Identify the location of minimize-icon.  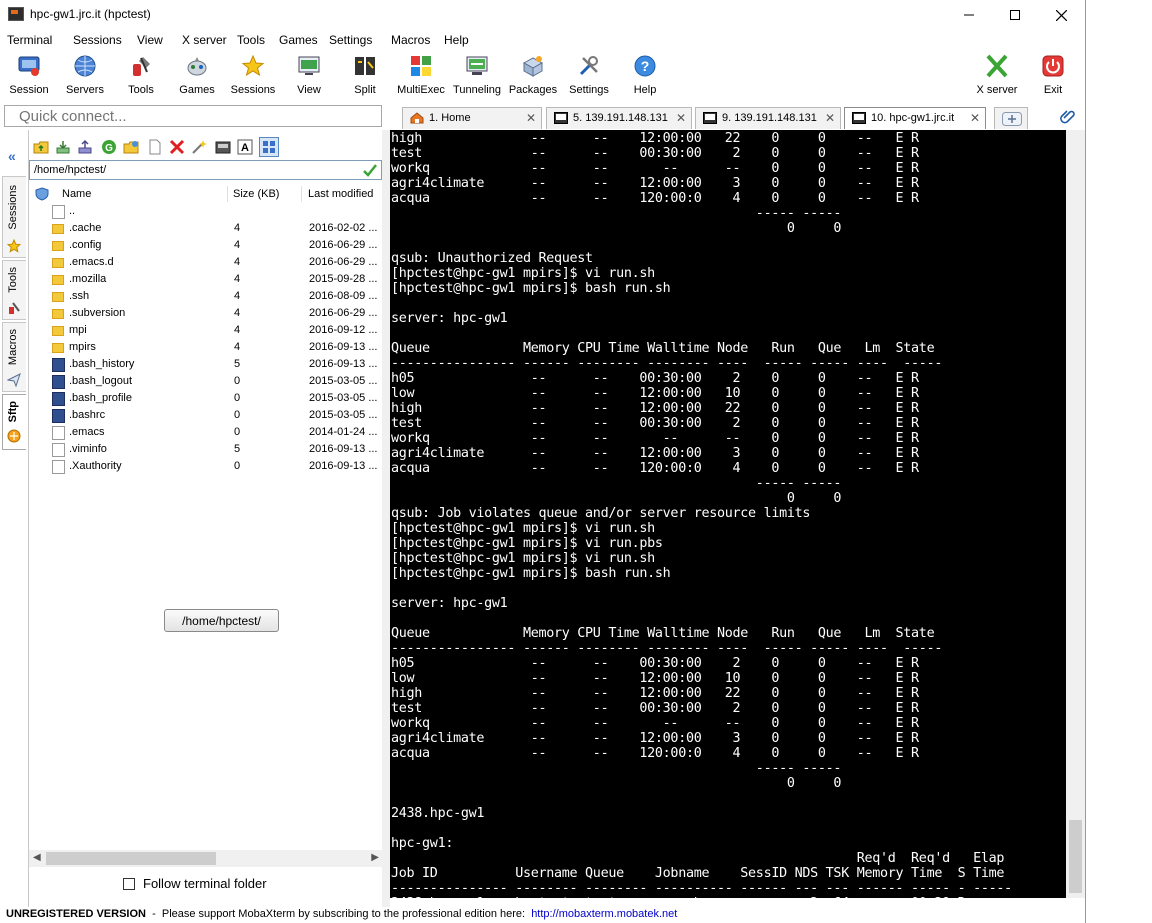
(969, 15).